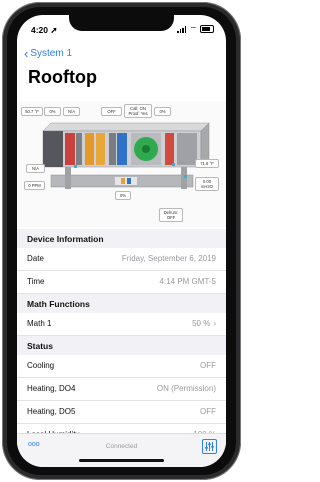 This screenshot has width=320, height=482. I want to click on inh2o-readout: 0.00 inH2O, so click(207, 184).